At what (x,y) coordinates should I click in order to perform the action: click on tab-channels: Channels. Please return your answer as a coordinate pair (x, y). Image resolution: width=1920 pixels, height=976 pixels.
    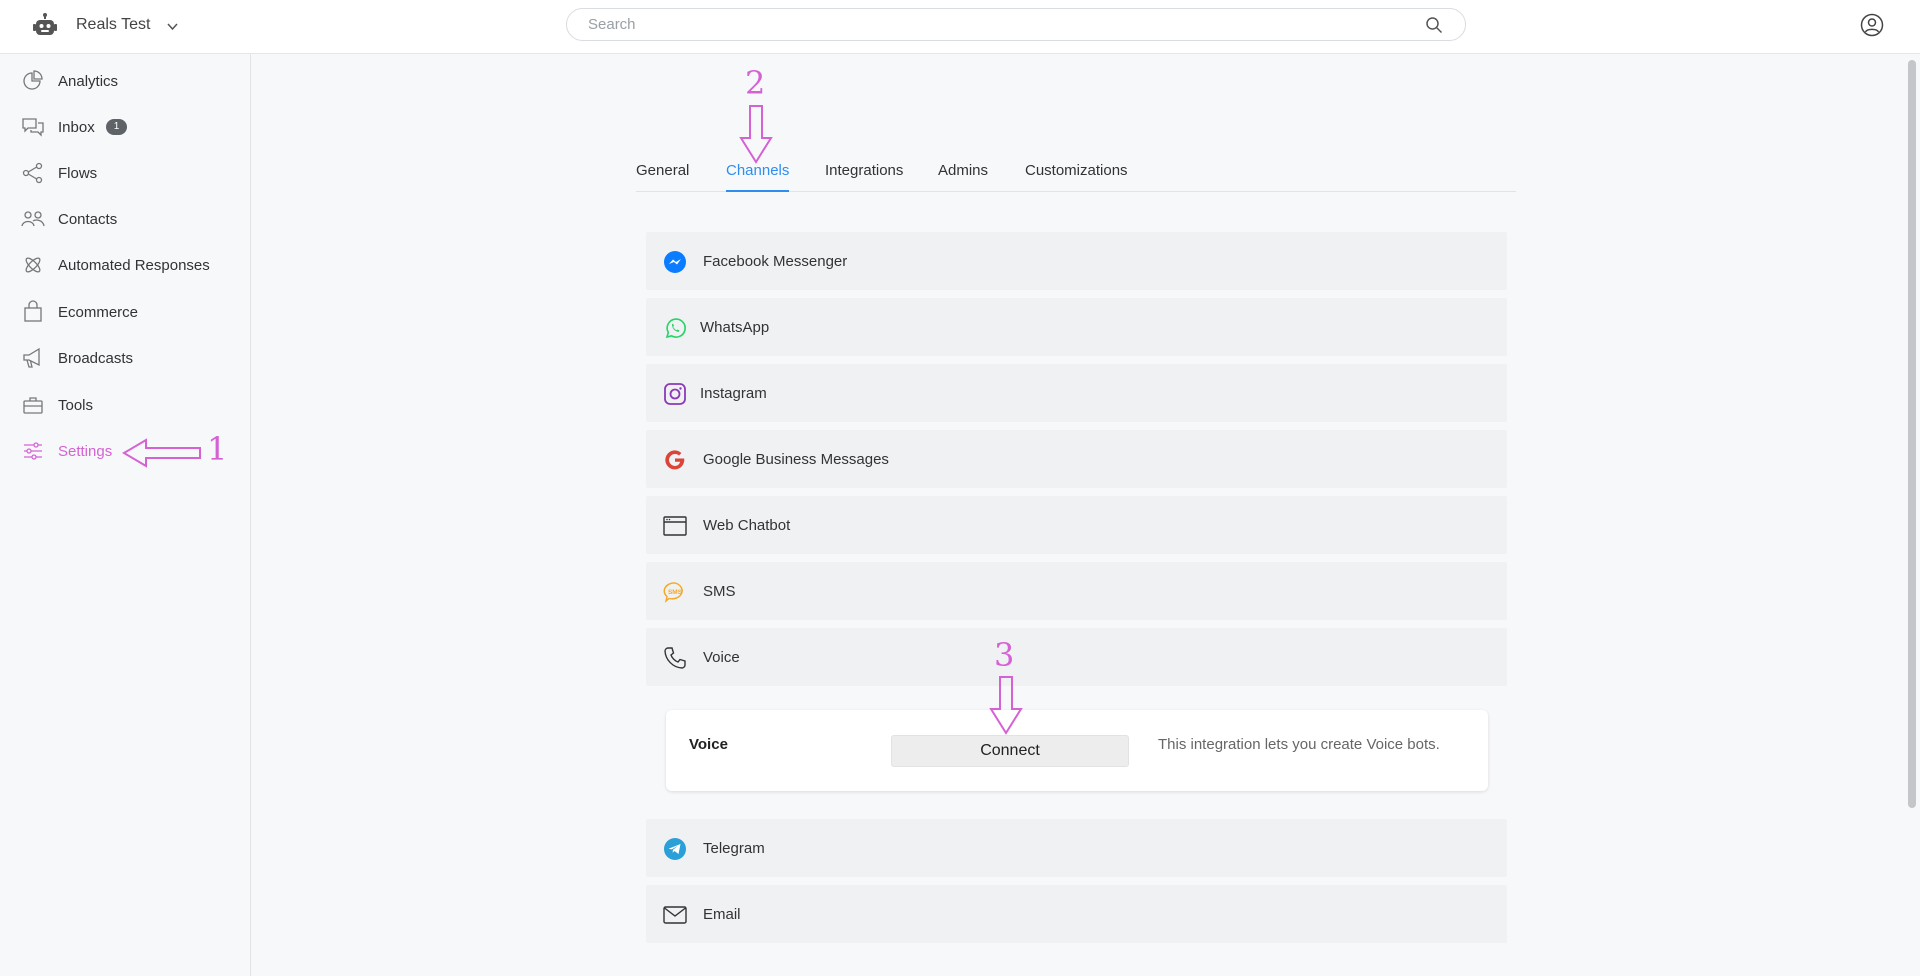
    Looking at the image, I should click on (758, 177).